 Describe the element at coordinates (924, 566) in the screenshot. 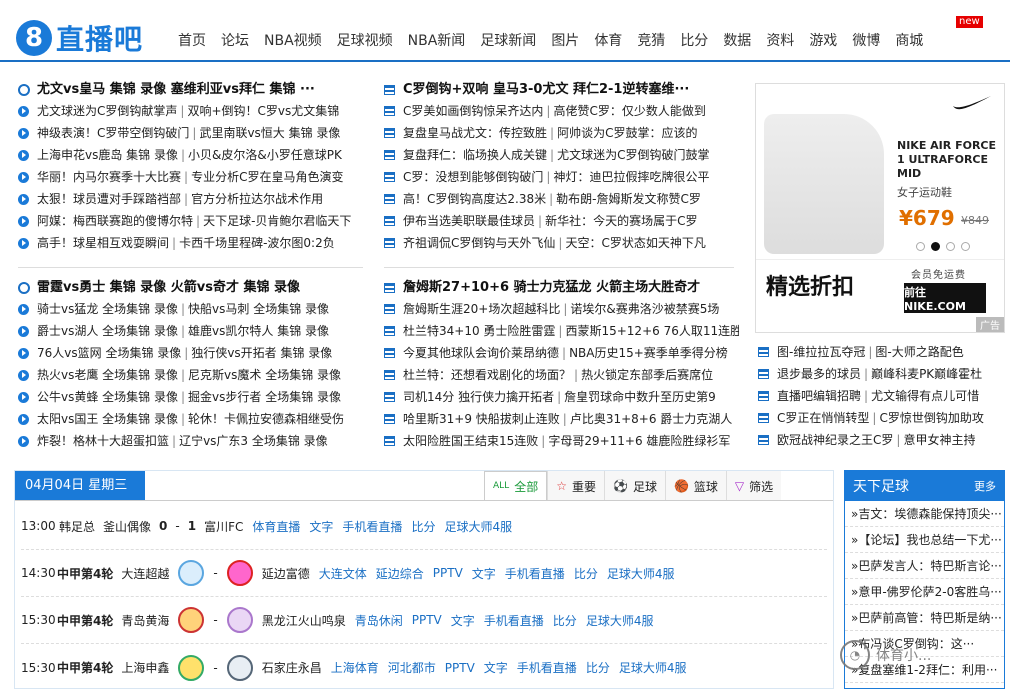

I see `side-news-item: »巴萨发言人：特巴斯言论···` at that location.